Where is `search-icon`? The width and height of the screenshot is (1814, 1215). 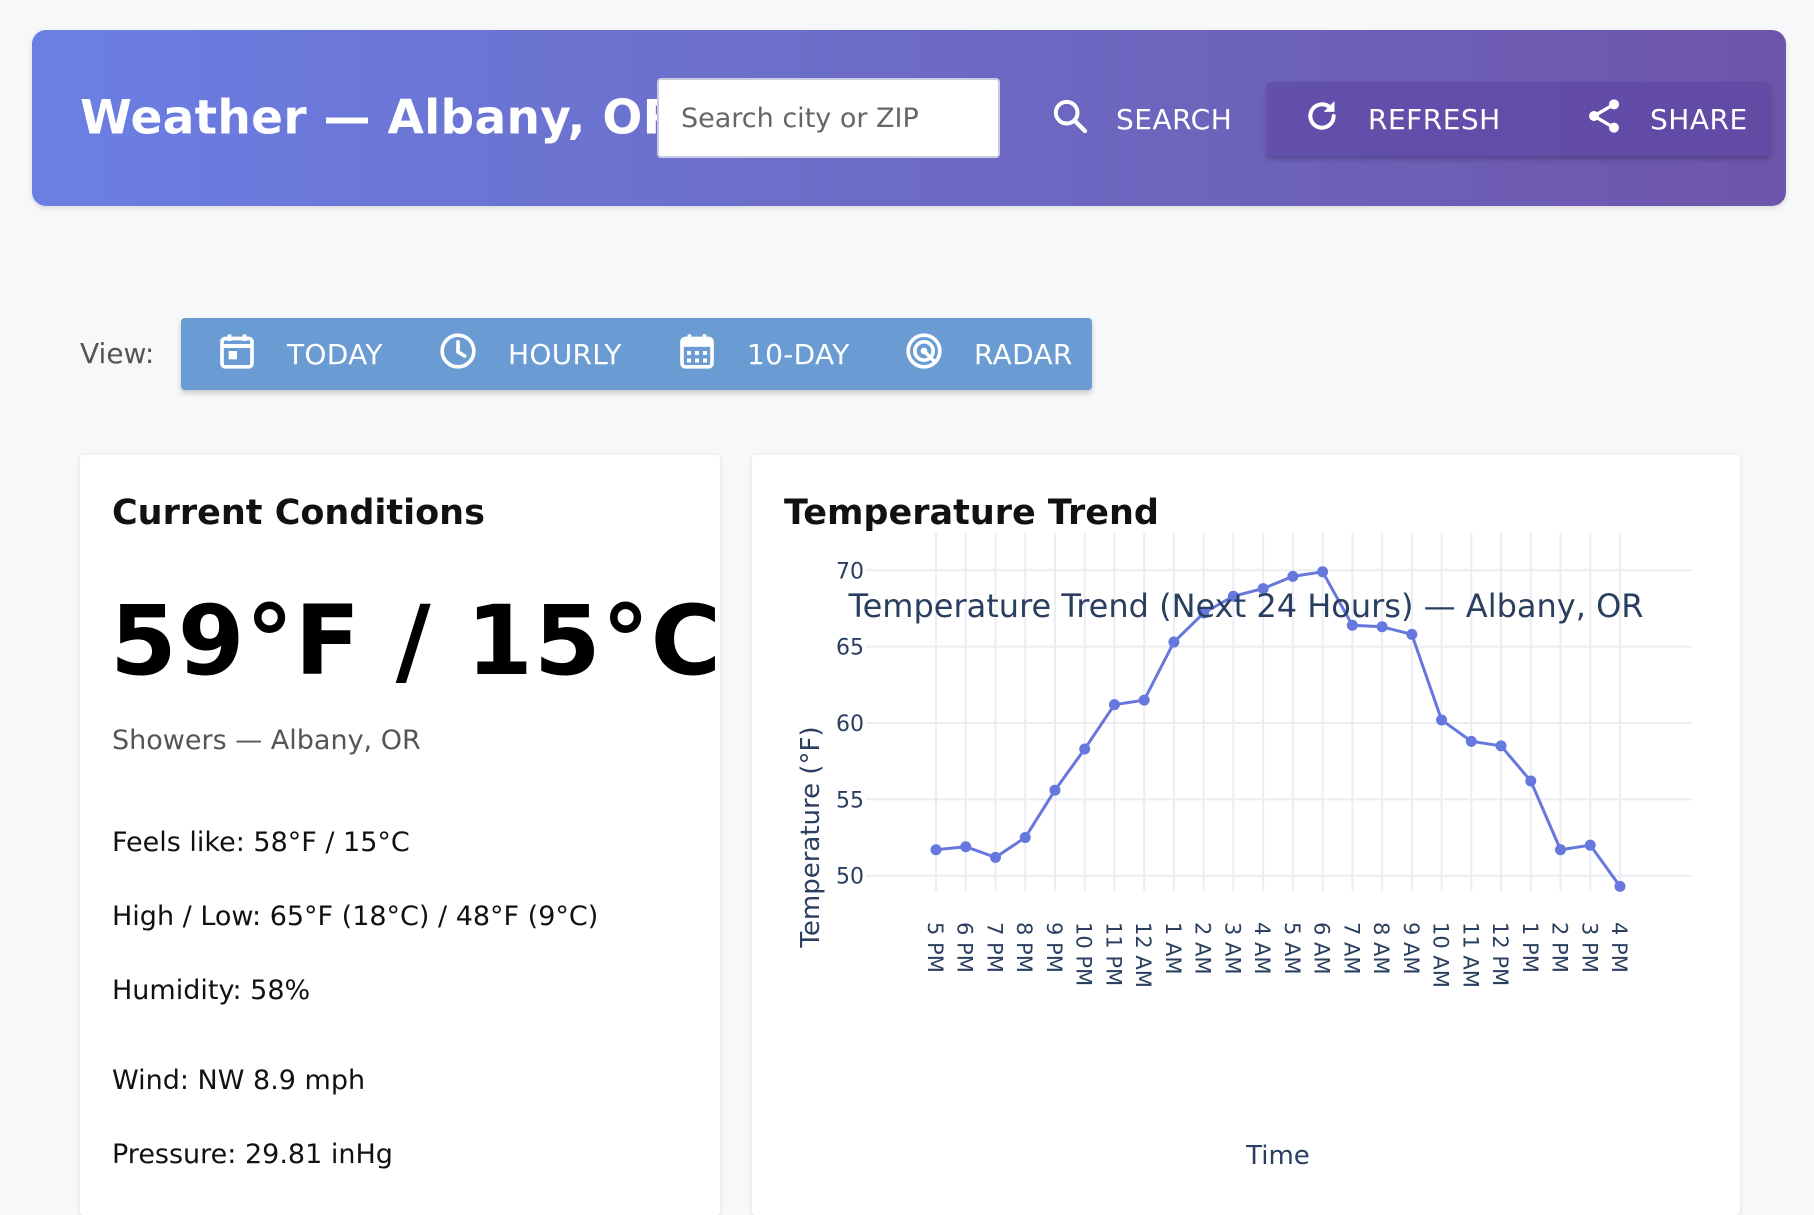
search-icon is located at coordinates (1070, 119).